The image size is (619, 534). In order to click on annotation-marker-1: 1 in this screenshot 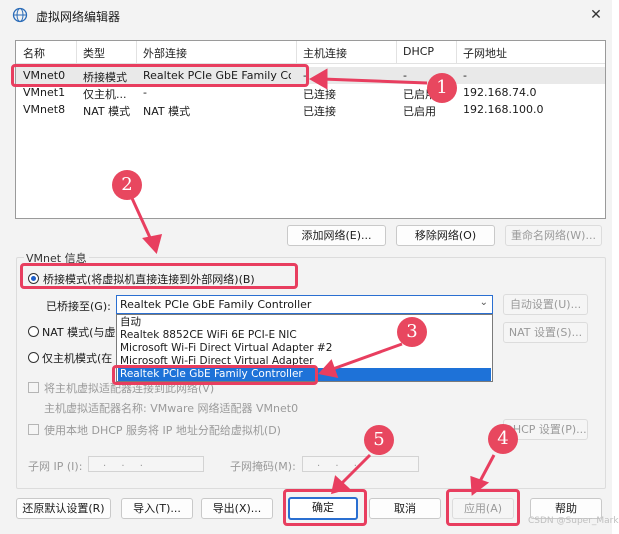, I will do `click(442, 88)`.